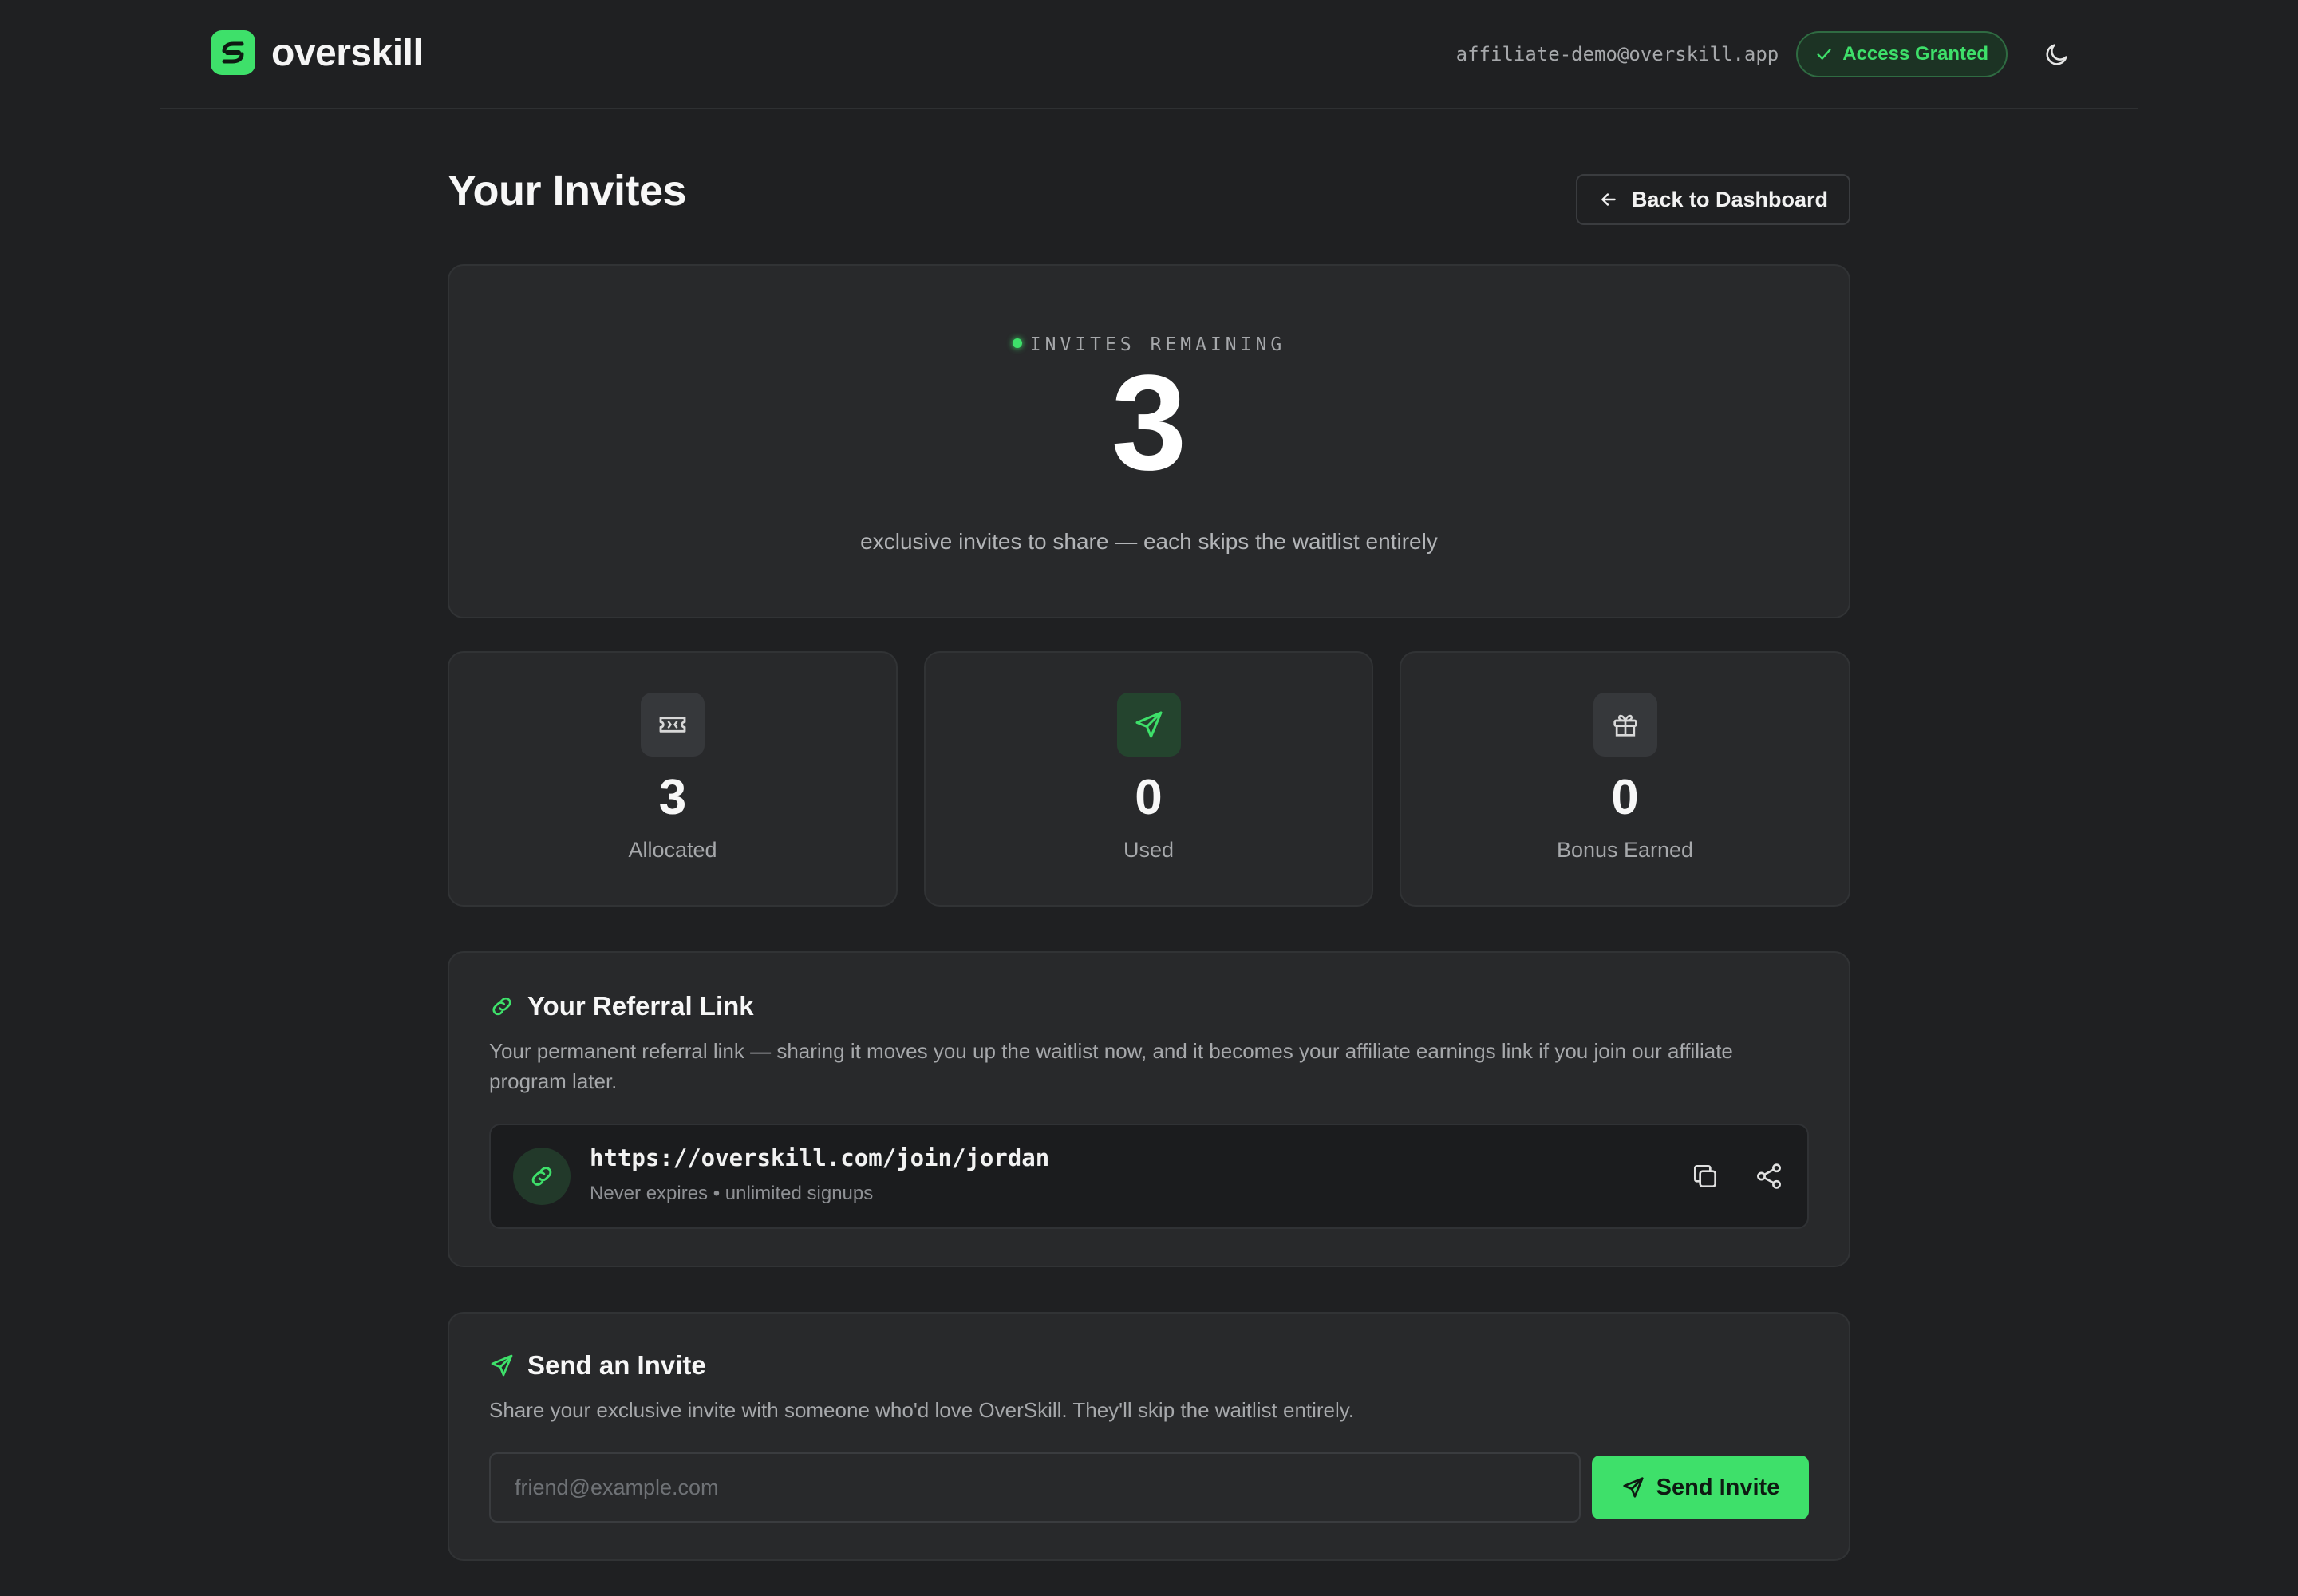  Describe the element at coordinates (1017, 343) in the screenshot. I see `status-dot-icon` at that location.